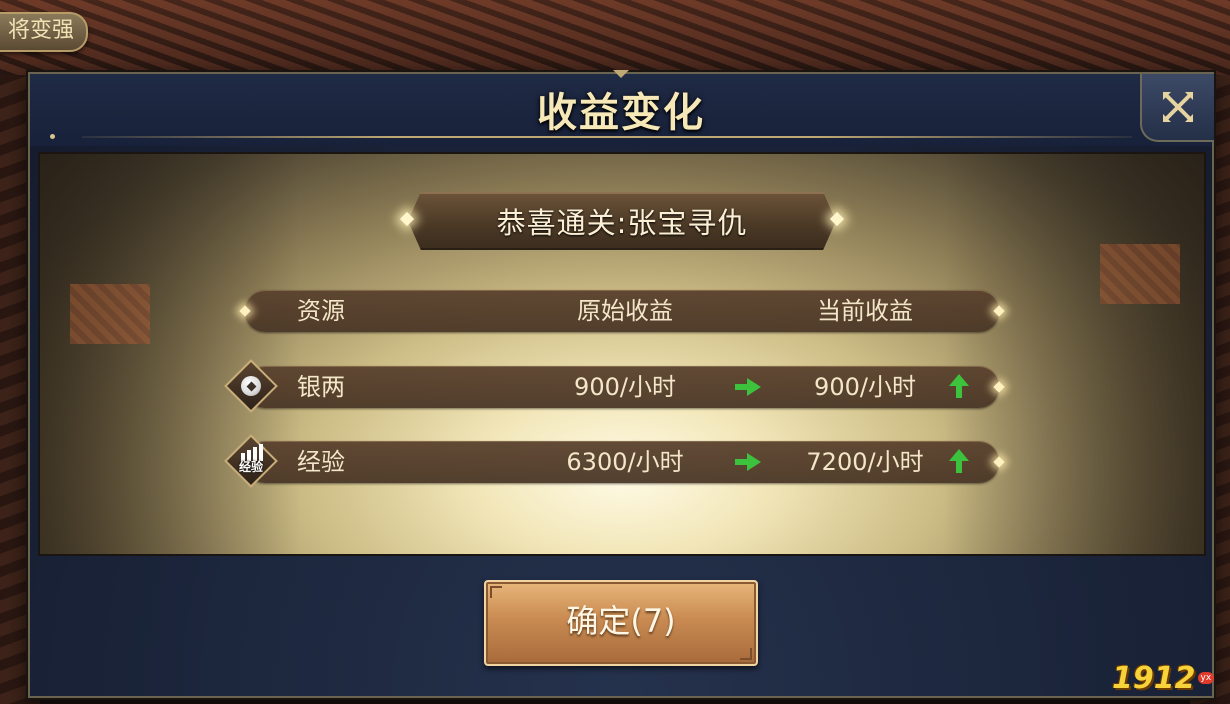  I want to click on dialog-title: 收益变化, so click(621, 113).